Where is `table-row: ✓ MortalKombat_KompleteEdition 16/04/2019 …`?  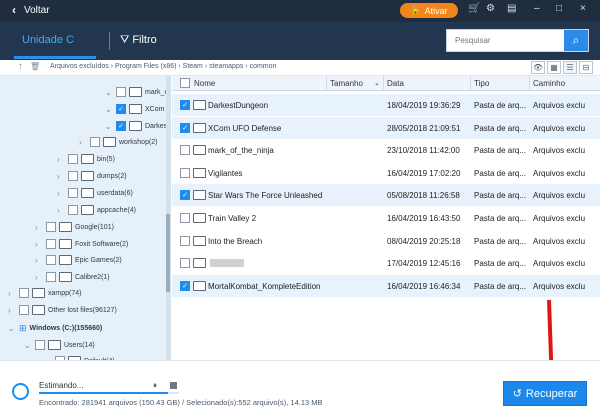 table-row: ✓ MortalKombat_KompleteEdition 16/04/2019 … is located at coordinates (386, 285).